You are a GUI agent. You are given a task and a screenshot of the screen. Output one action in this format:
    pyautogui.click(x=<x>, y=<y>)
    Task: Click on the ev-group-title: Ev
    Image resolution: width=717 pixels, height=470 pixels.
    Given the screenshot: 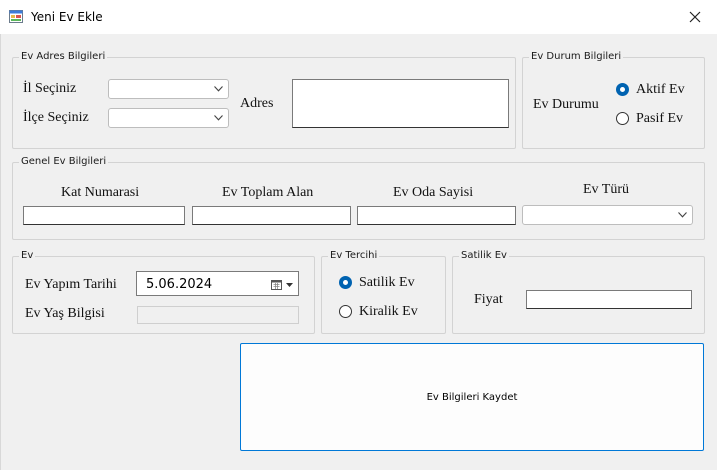 What is the action you would take?
    pyautogui.click(x=27, y=256)
    